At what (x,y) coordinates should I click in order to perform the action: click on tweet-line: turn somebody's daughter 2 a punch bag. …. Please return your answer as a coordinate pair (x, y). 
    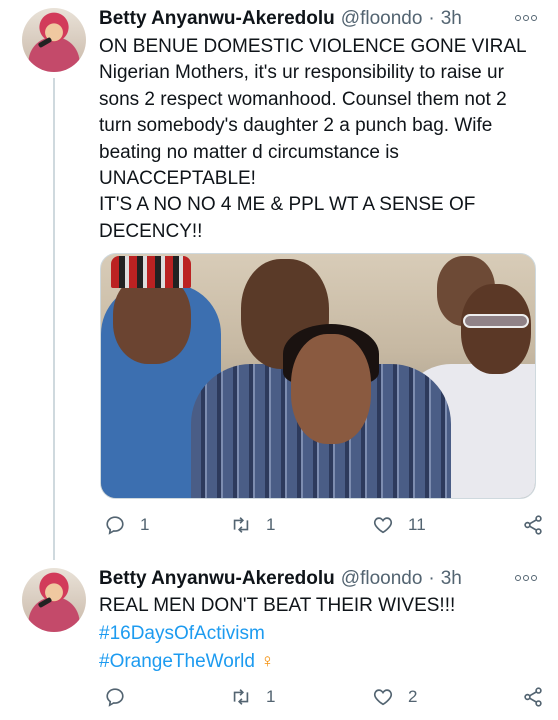
    Looking at the image, I should click on (296, 126).